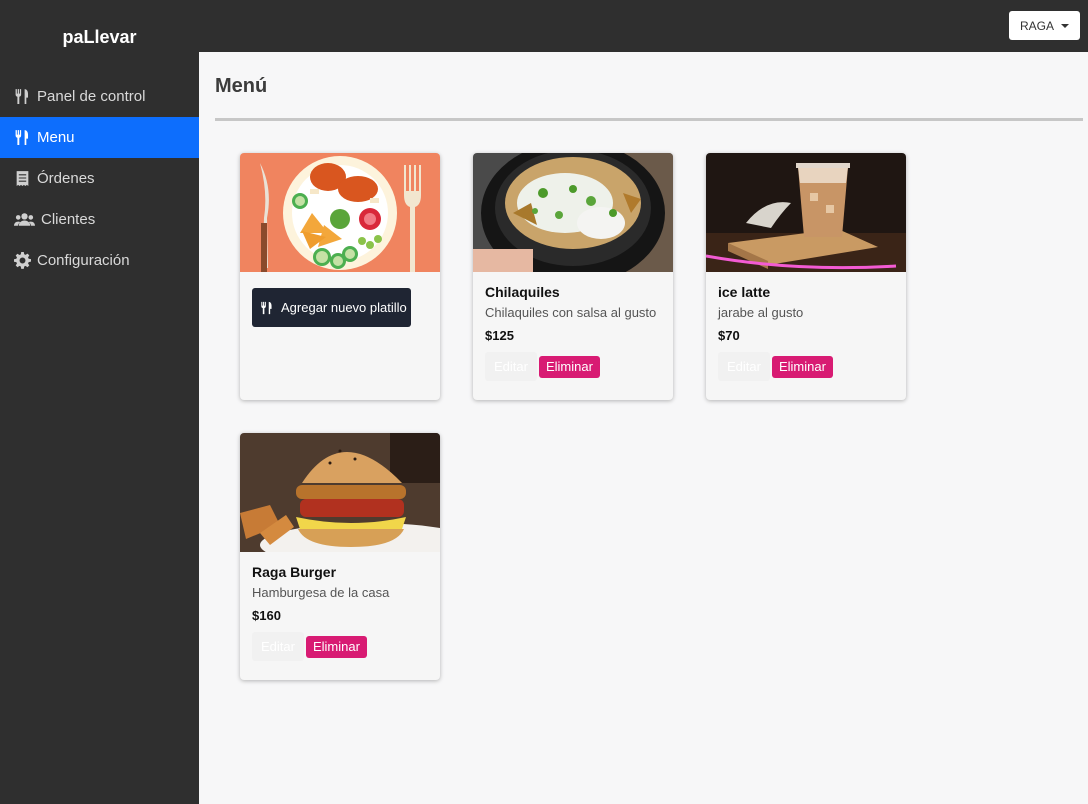 The image size is (1088, 804). What do you see at coordinates (91, 96) in the screenshot?
I see `sidebar-item-label: Panel de control` at bounding box center [91, 96].